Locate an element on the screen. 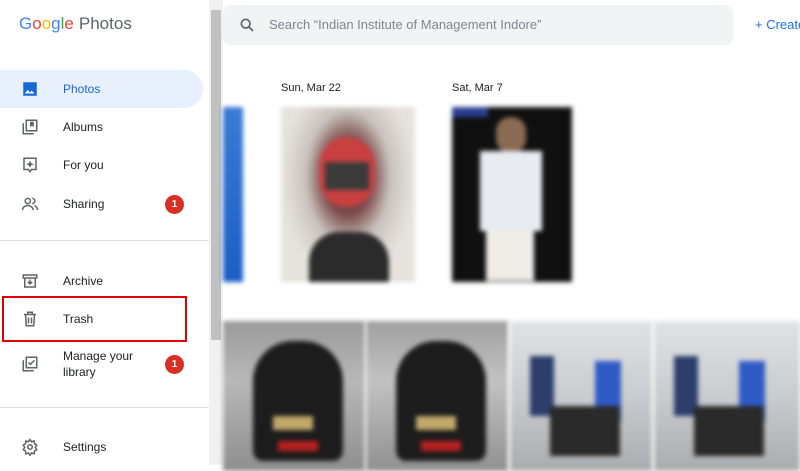  logo-letter: G is located at coordinates (26, 23).